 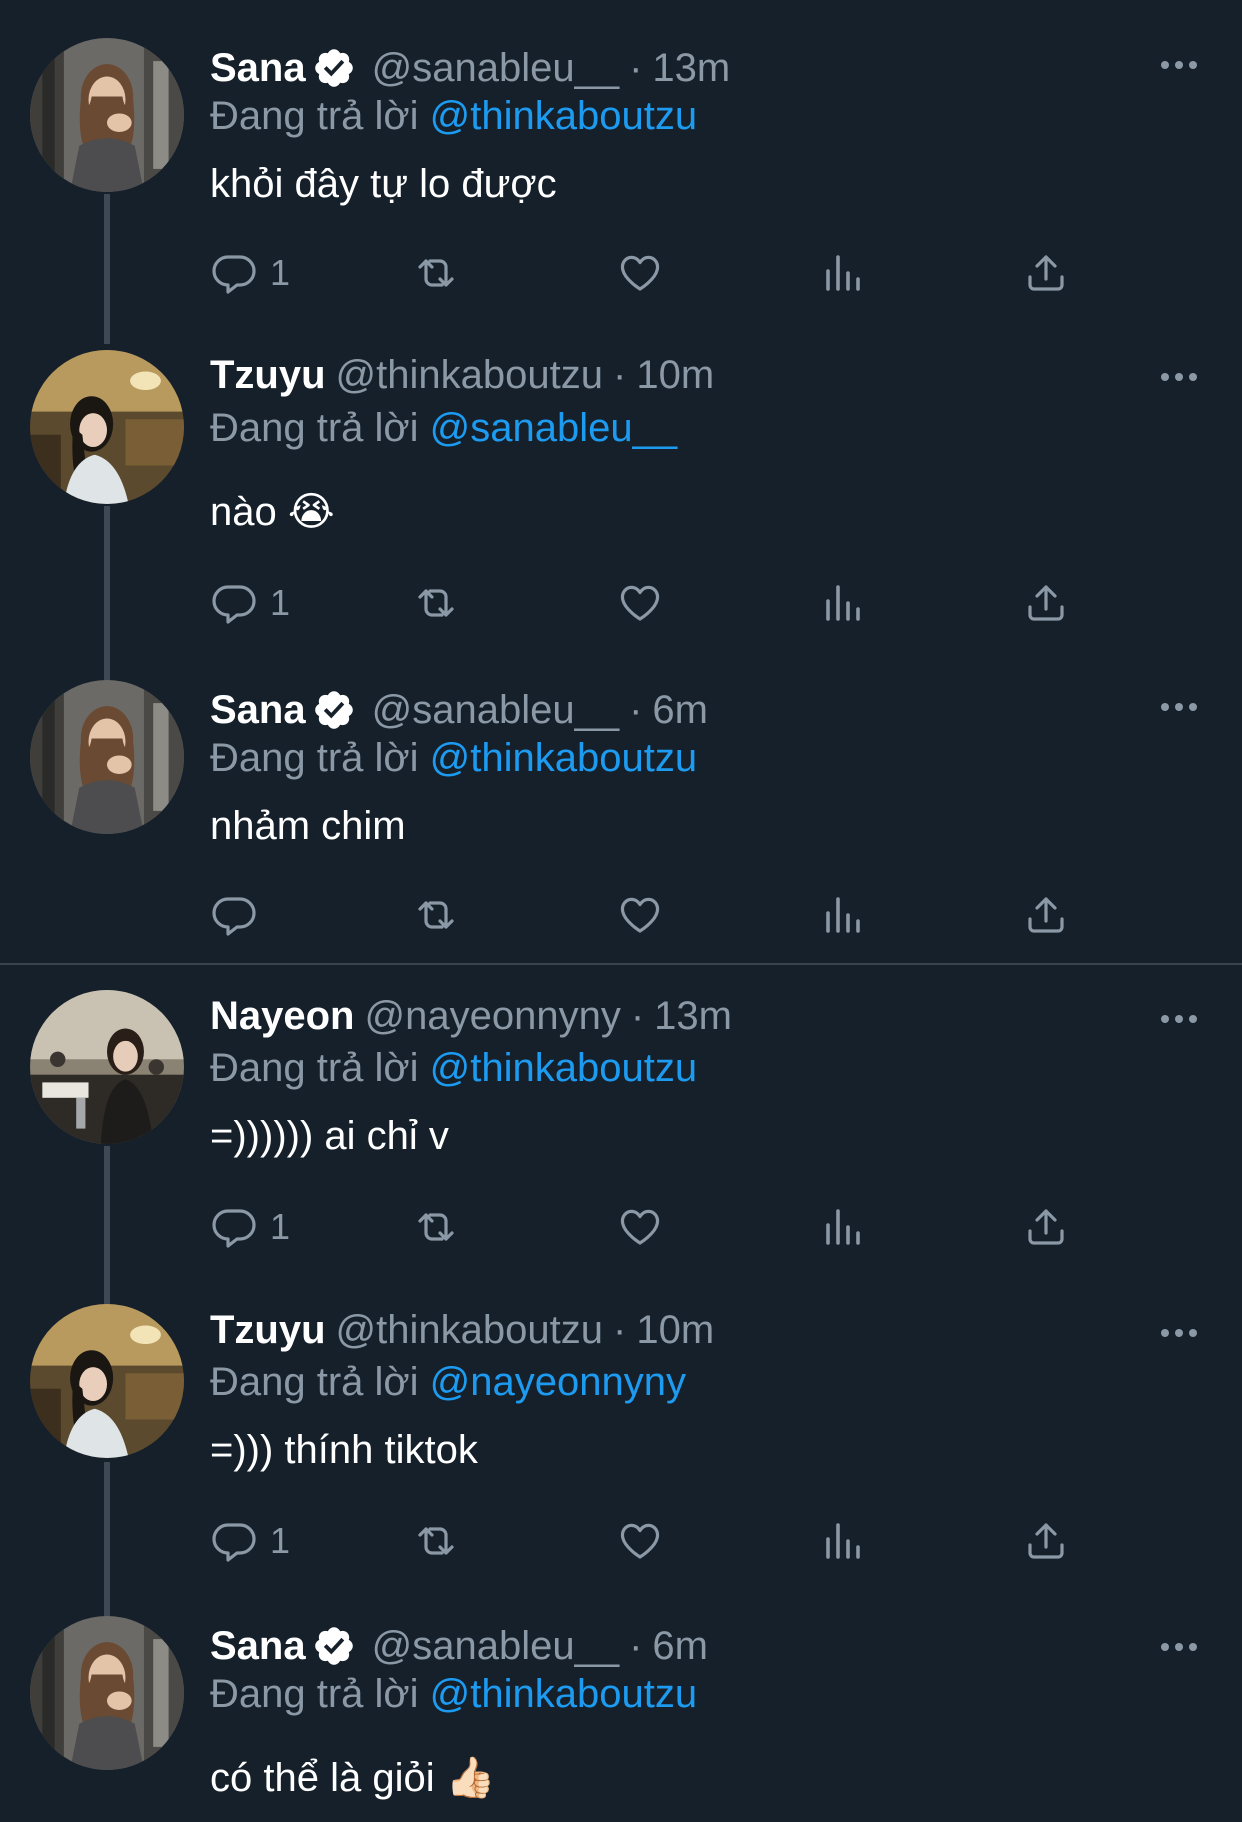 I want to click on verified-icon, so click(x=334, y=68).